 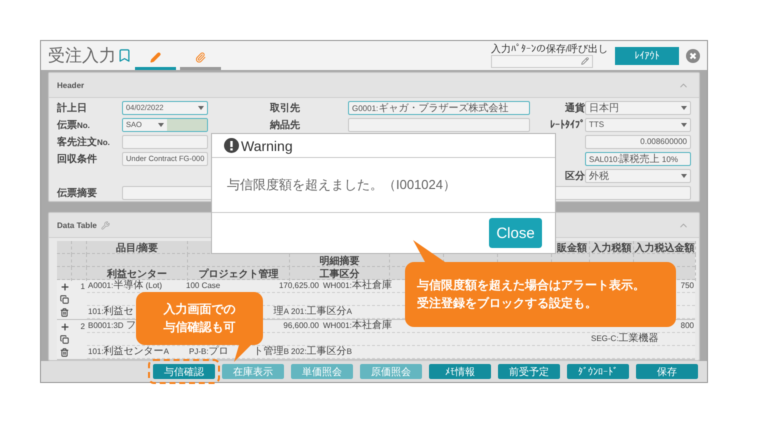 What do you see at coordinates (638, 159) in the screenshot?
I see `input-field: SAL010:課税売上 10%` at bounding box center [638, 159].